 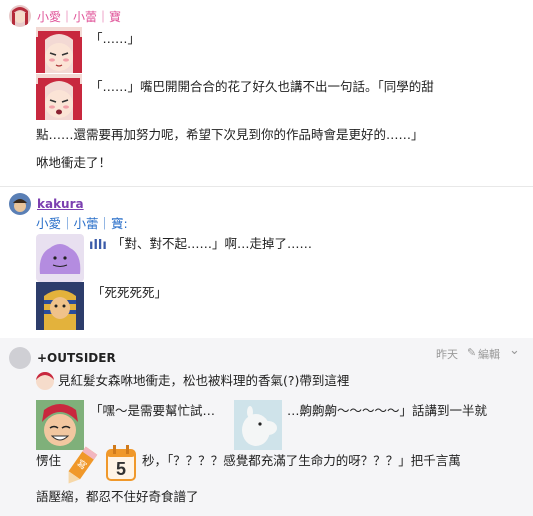 I want to click on sticker-blush-girl, so click(x=59, y=50).